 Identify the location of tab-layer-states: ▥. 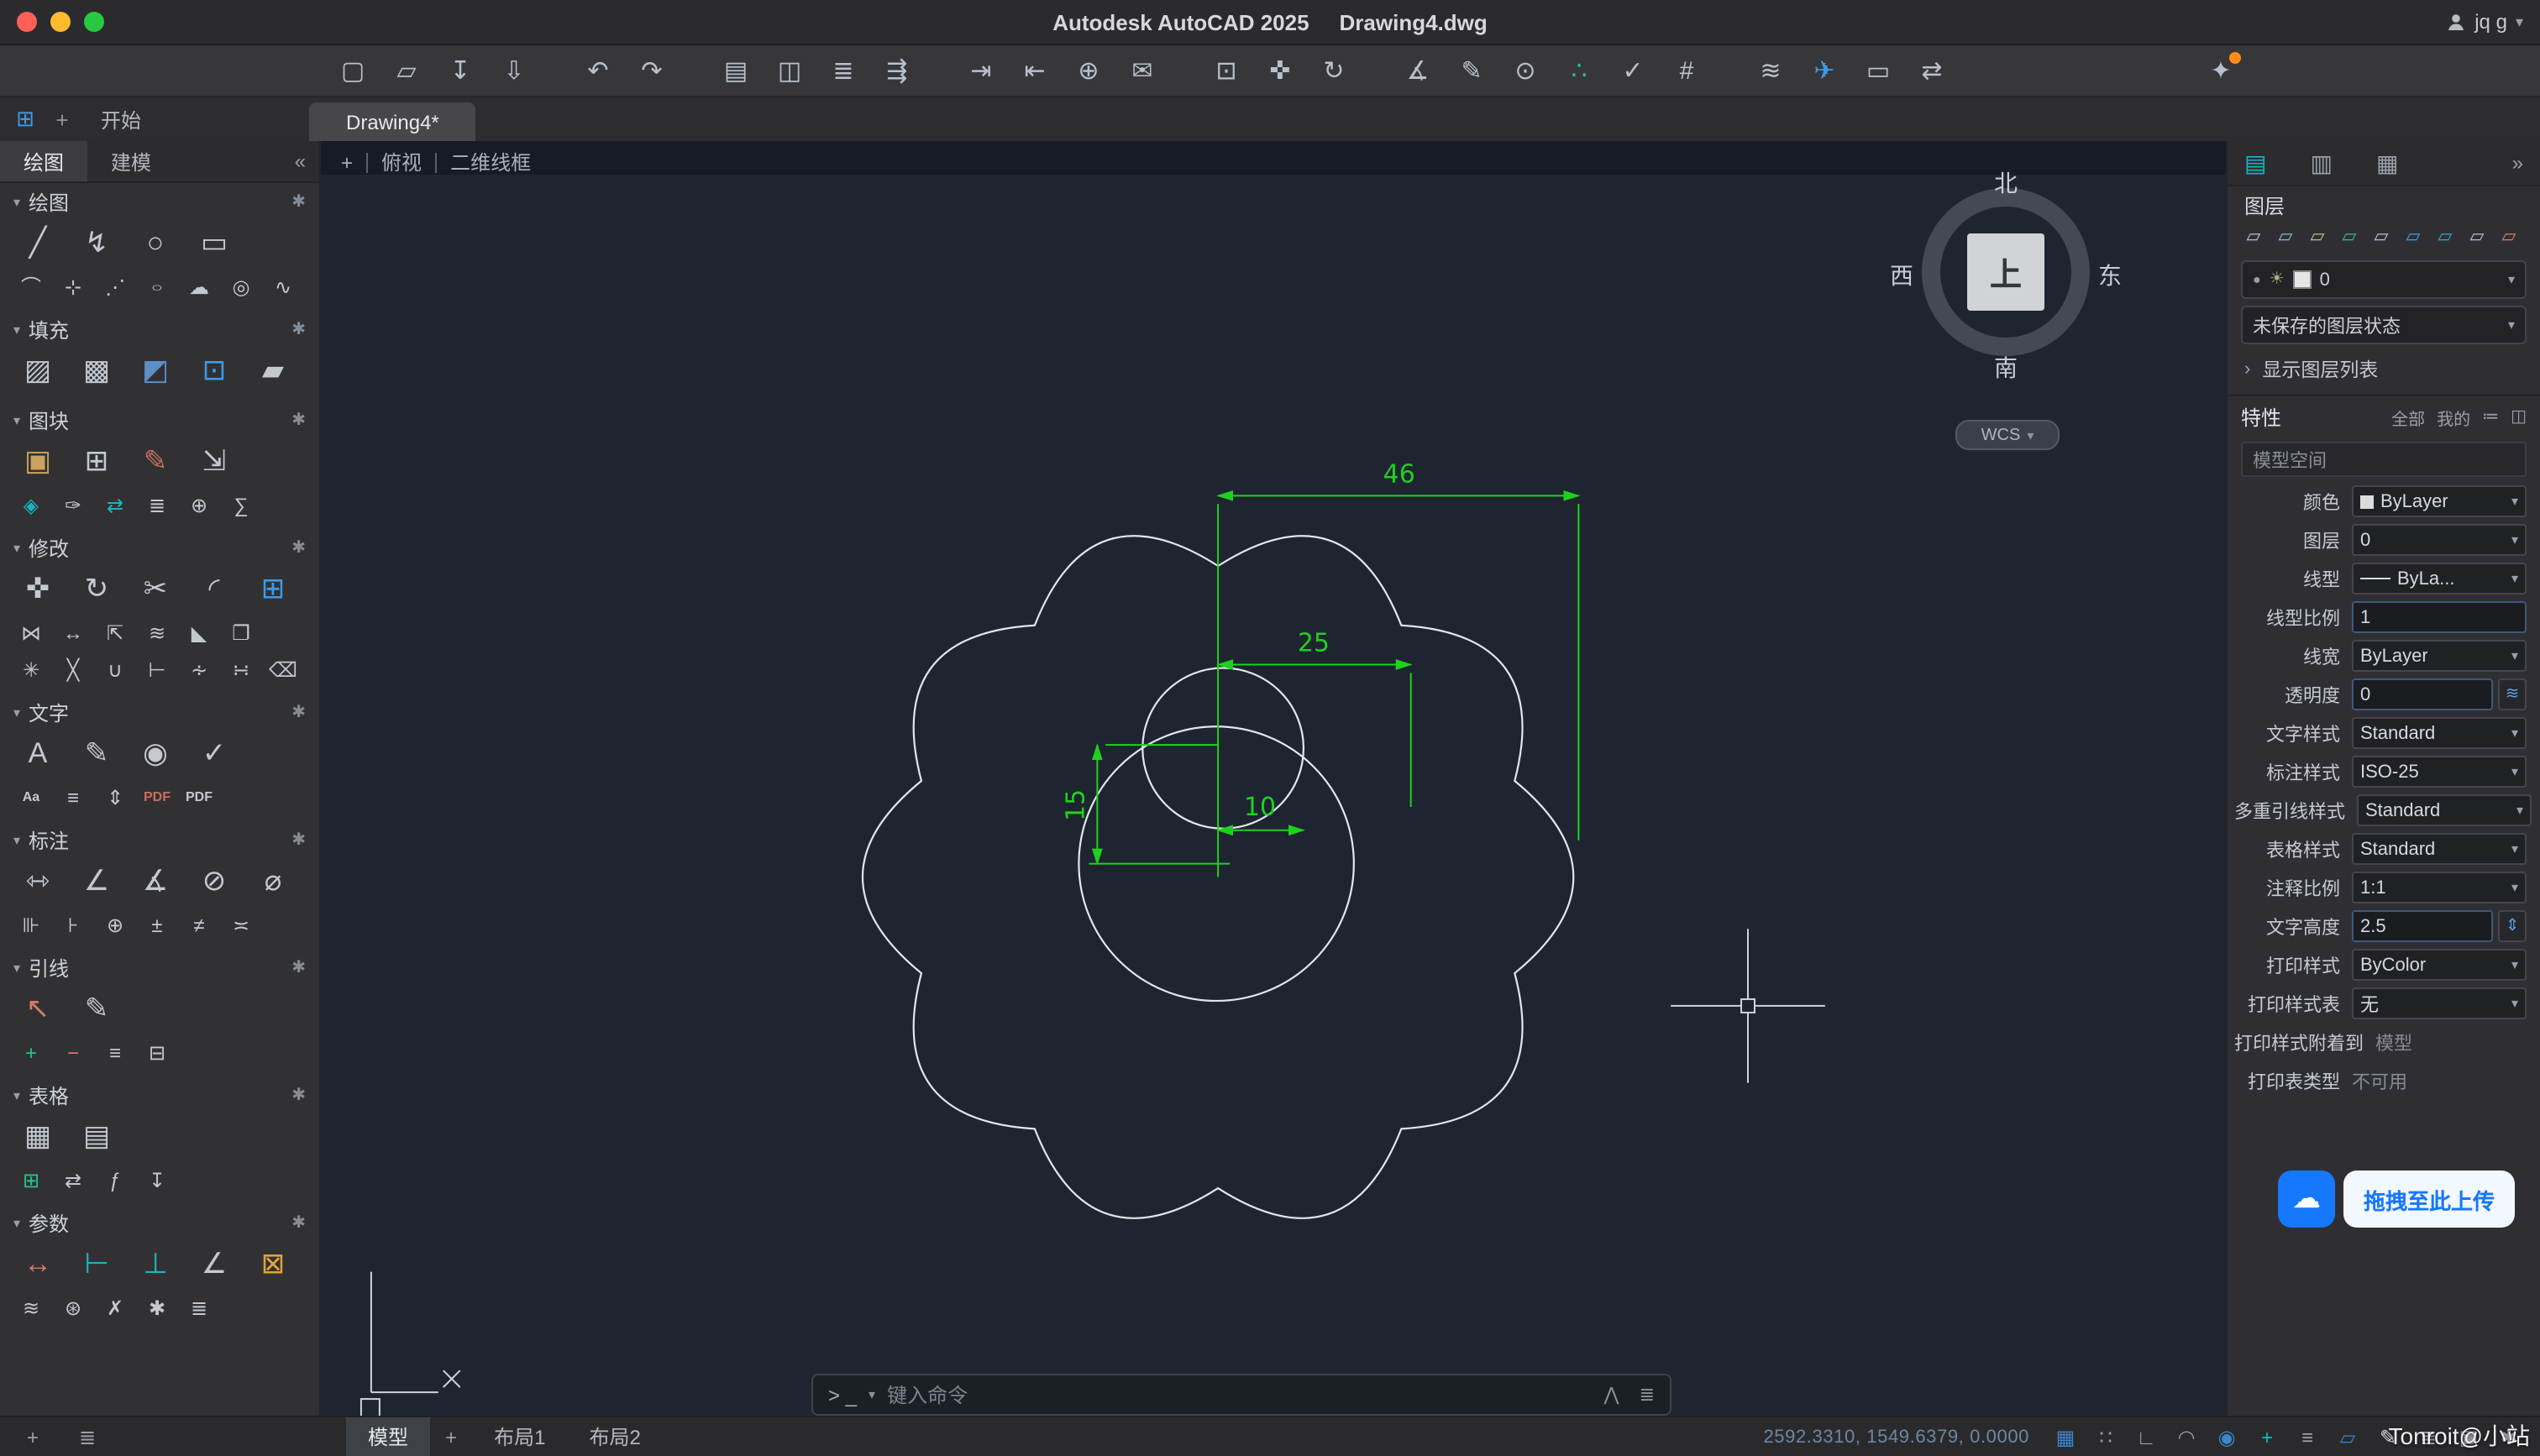
(2321, 163).